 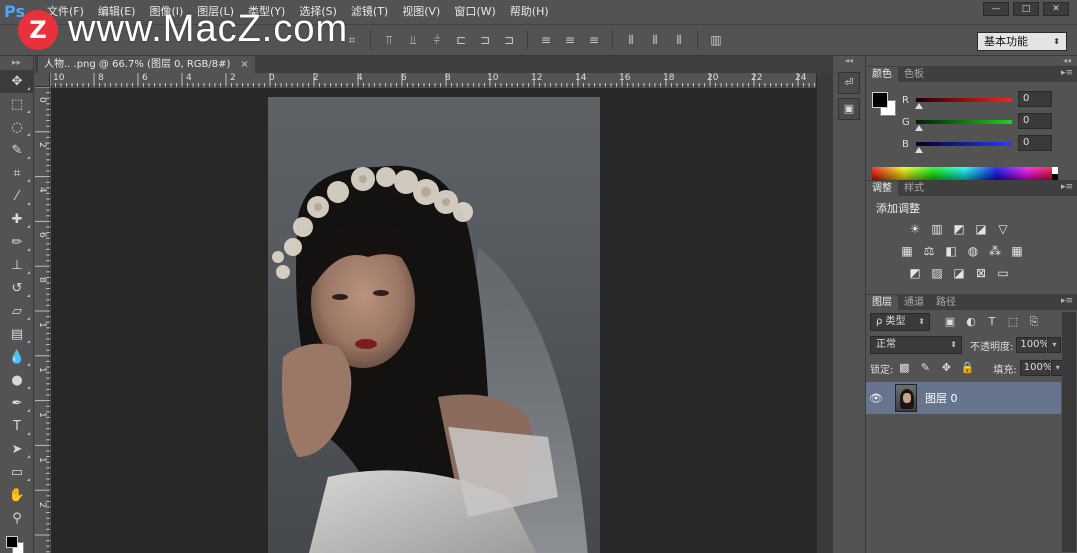 I want to click on photo-filter-icon: ◍, so click(x=973, y=251).